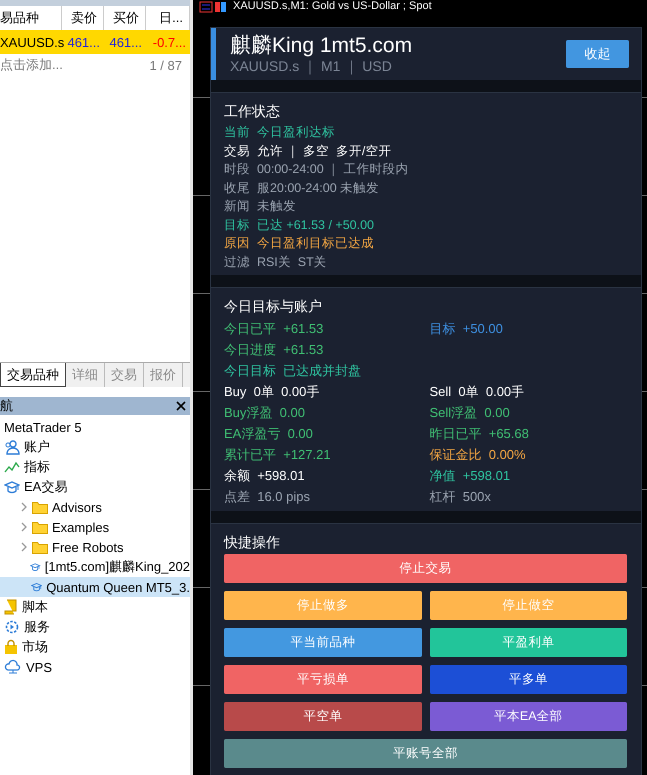 Image resolution: width=647 pixels, height=775 pixels. I want to click on chart-title: XAUUSD.s,M1: Gold vs US-Dollar ; Spot, so click(332, 6).